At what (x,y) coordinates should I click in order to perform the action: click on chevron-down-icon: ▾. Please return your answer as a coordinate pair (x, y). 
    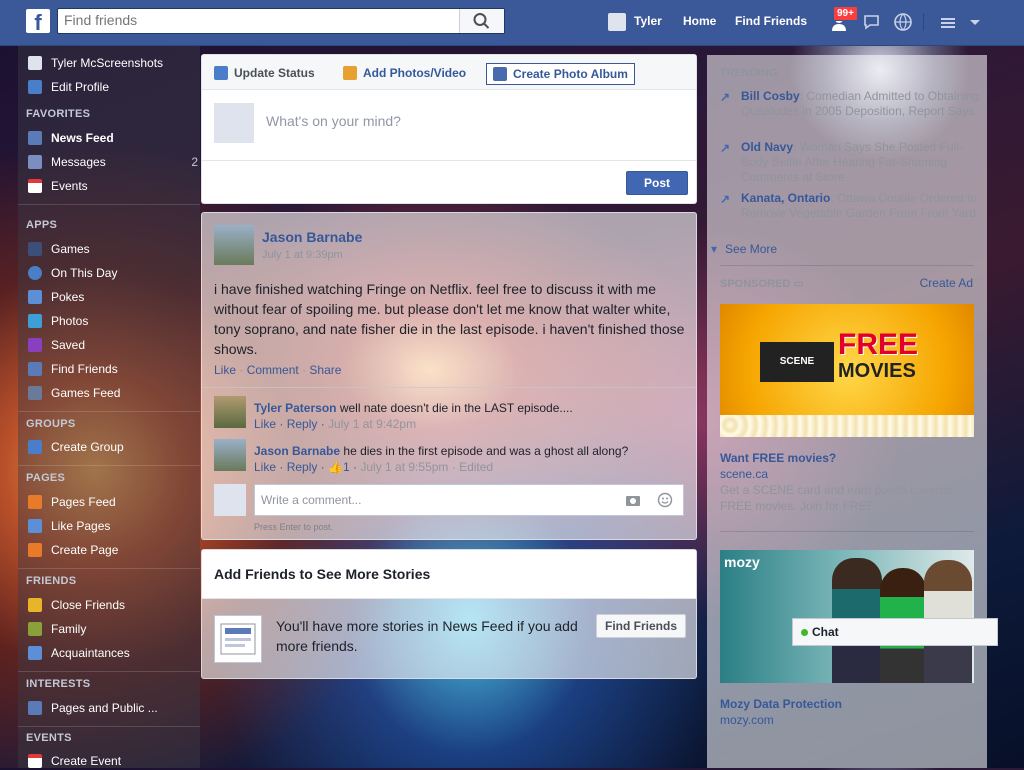
    Looking at the image, I should click on (714, 249).